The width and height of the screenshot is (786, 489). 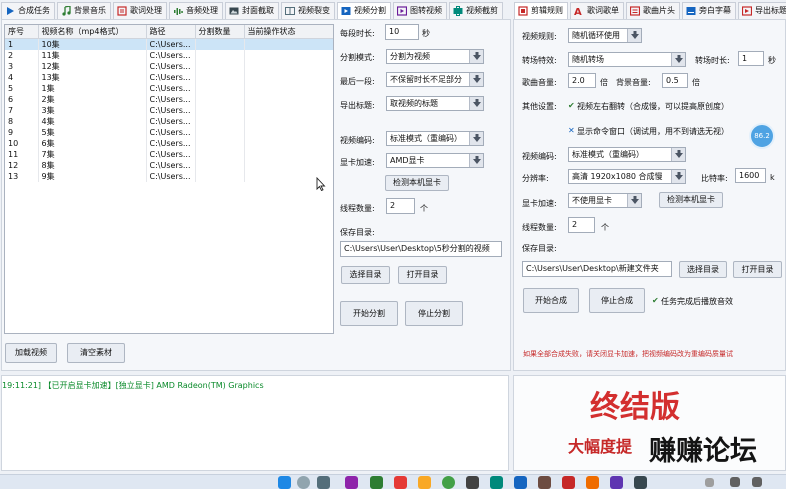 What do you see at coordinates (735, 482) in the screenshot?
I see `wifi-icon` at bounding box center [735, 482].